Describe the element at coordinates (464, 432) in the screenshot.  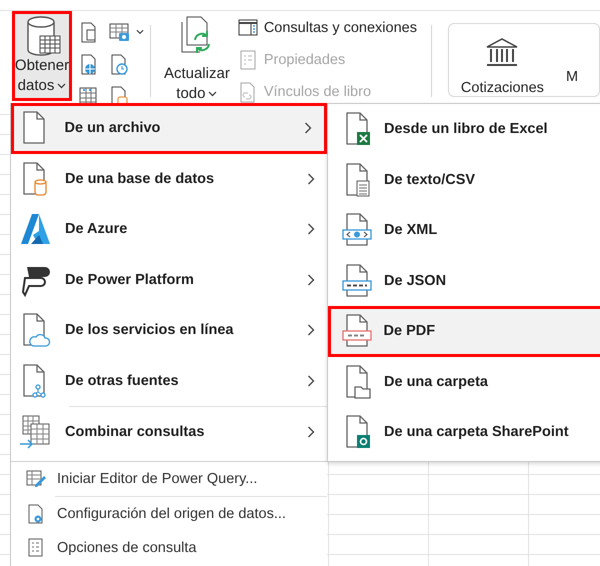
I see `submenu-item: De una carpeta SharePoint` at that location.